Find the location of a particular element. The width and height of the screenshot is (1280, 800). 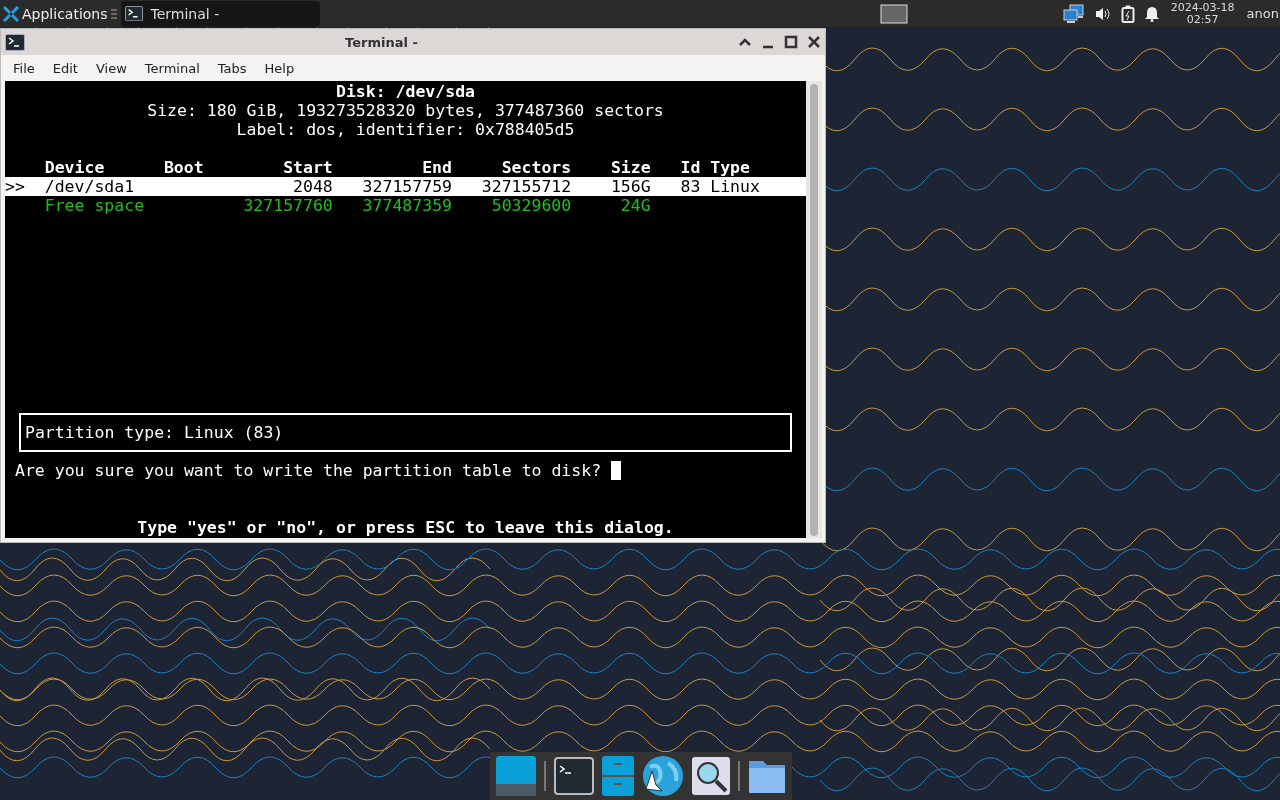

disk-title: Disk: /dev/sda is located at coordinates (405, 91).